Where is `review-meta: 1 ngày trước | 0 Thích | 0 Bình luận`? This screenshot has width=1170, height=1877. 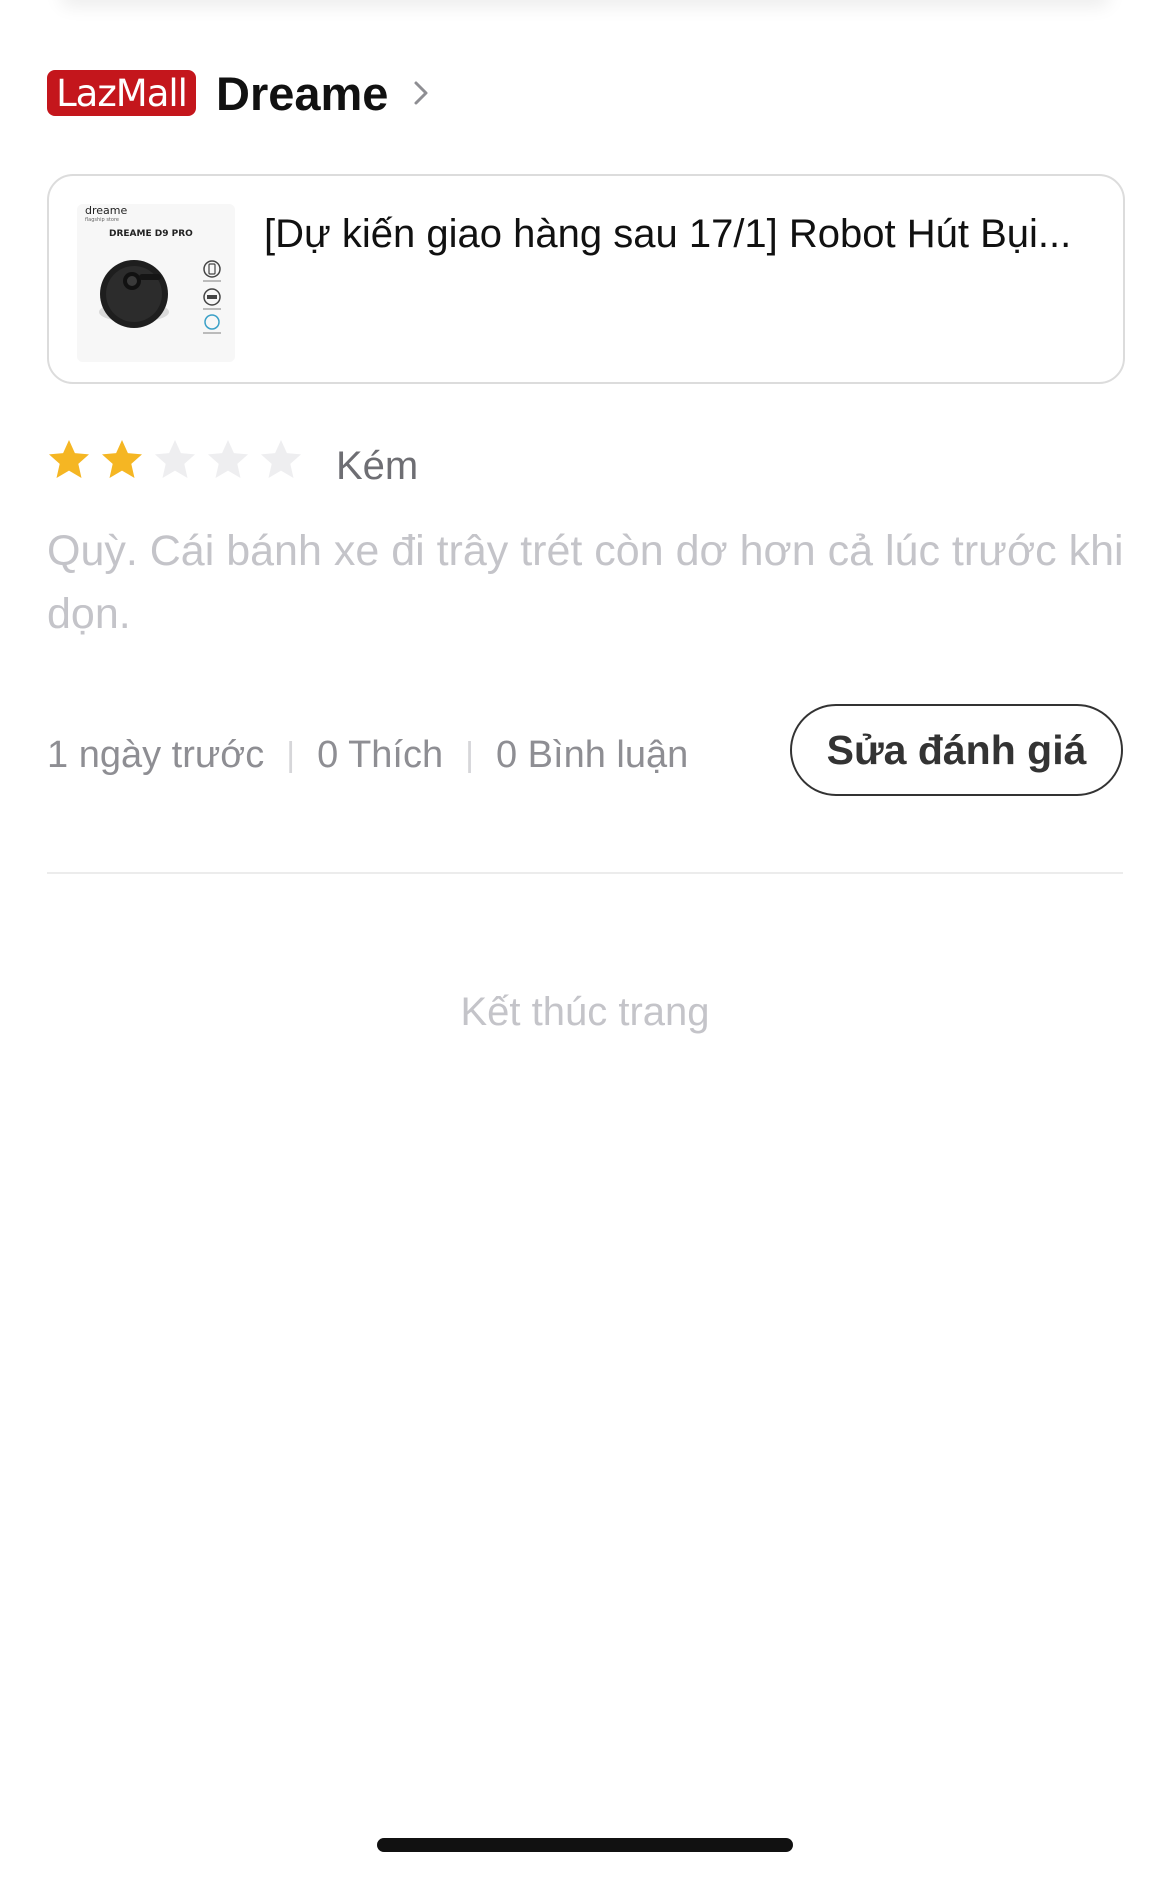
review-meta: 1 ngày trước | 0 Thích | 0 Bình luận is located at coordinates (367, 755).